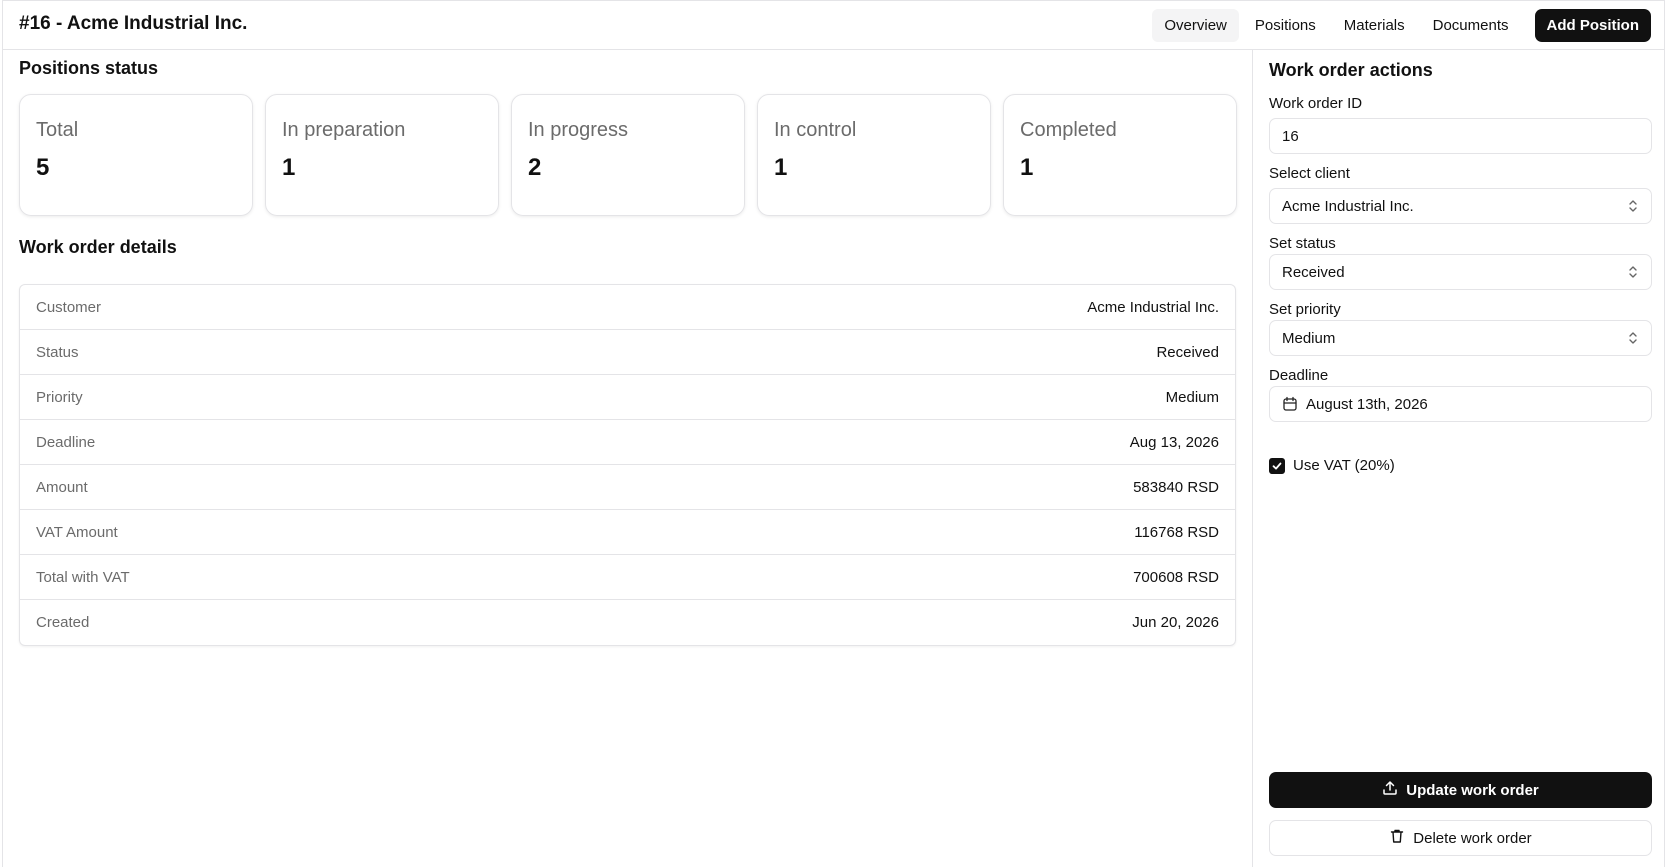 The image size is (1665, 867). I want to click on stat-label: Total, so click(57, 130).